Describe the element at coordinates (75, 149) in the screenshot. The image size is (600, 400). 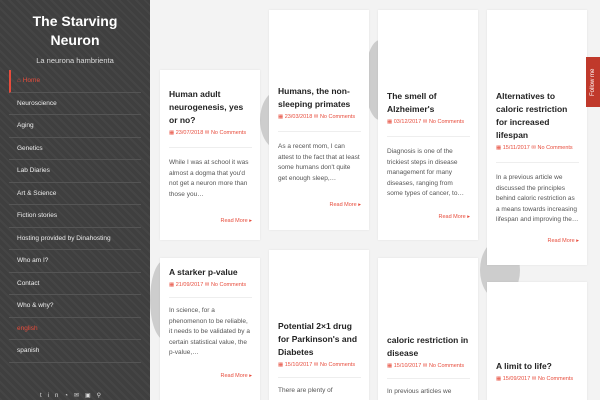
I see `nav-item-genetics: Genetics` at that location.